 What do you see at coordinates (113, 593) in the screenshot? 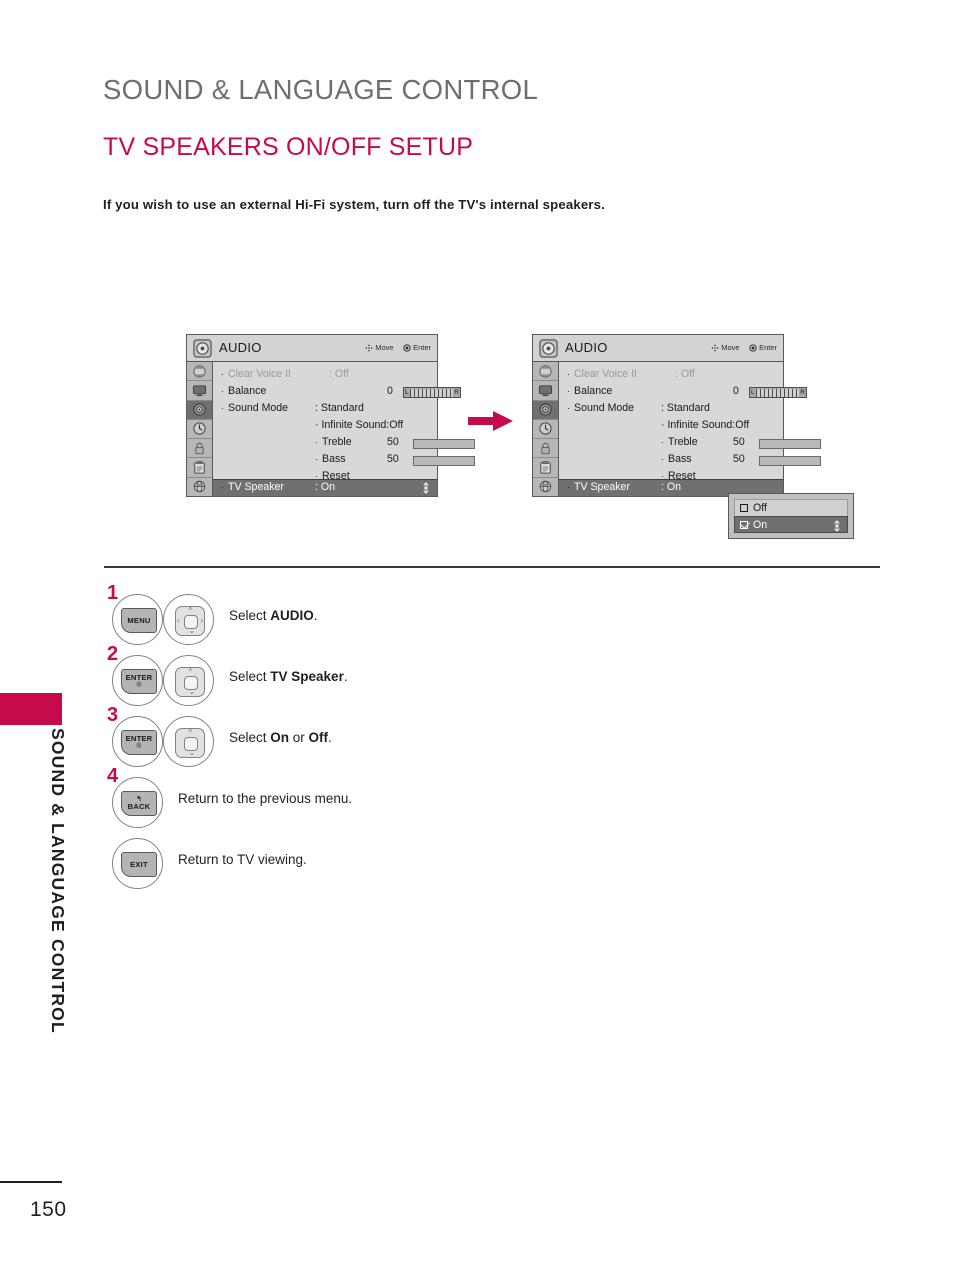
I see `step-number: 1` at bounding box center [113, 593].